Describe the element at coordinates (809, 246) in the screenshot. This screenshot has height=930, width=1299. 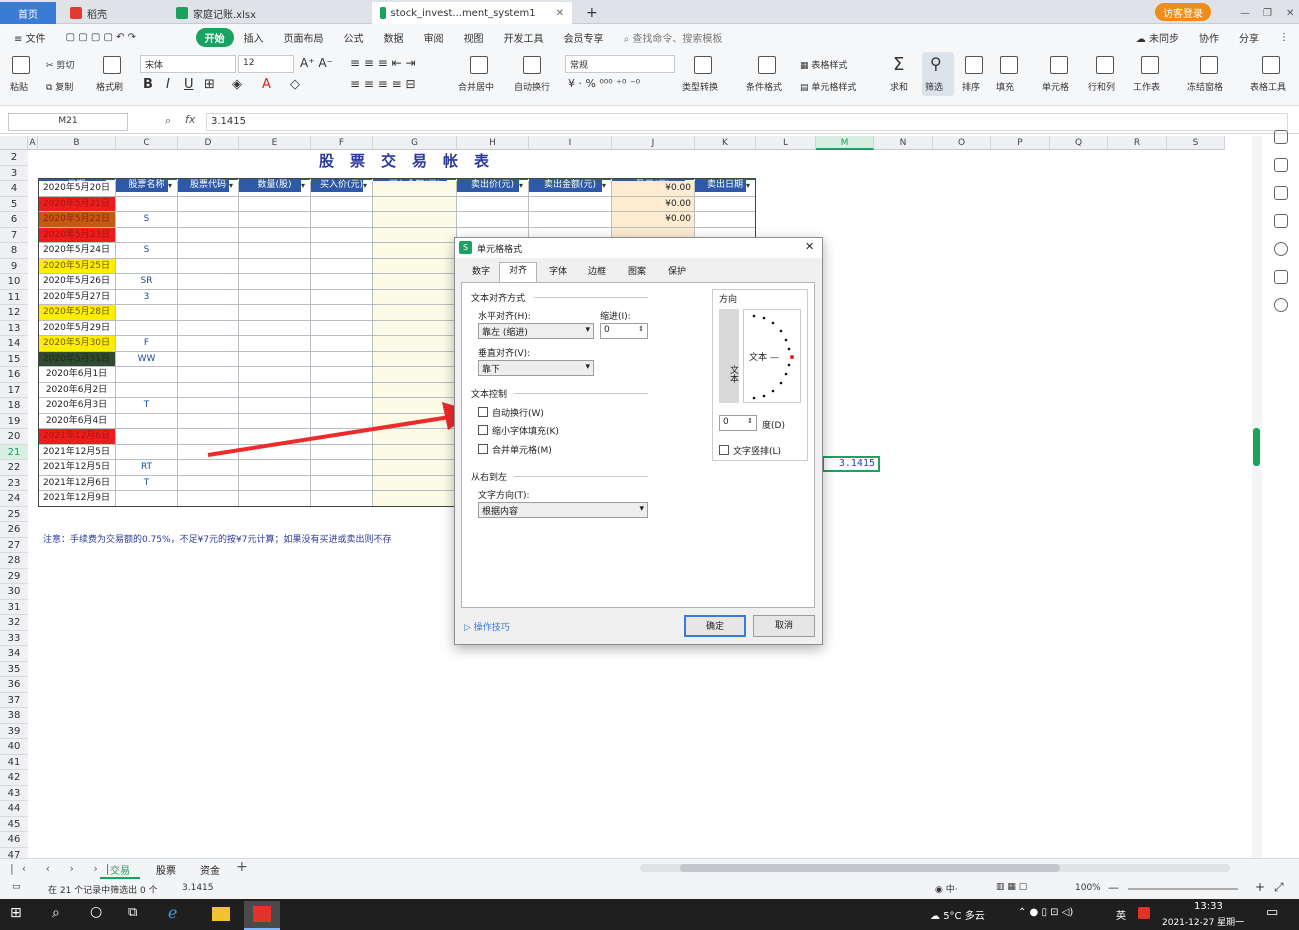
I see `dialog-close-icon: ✕` at that location.